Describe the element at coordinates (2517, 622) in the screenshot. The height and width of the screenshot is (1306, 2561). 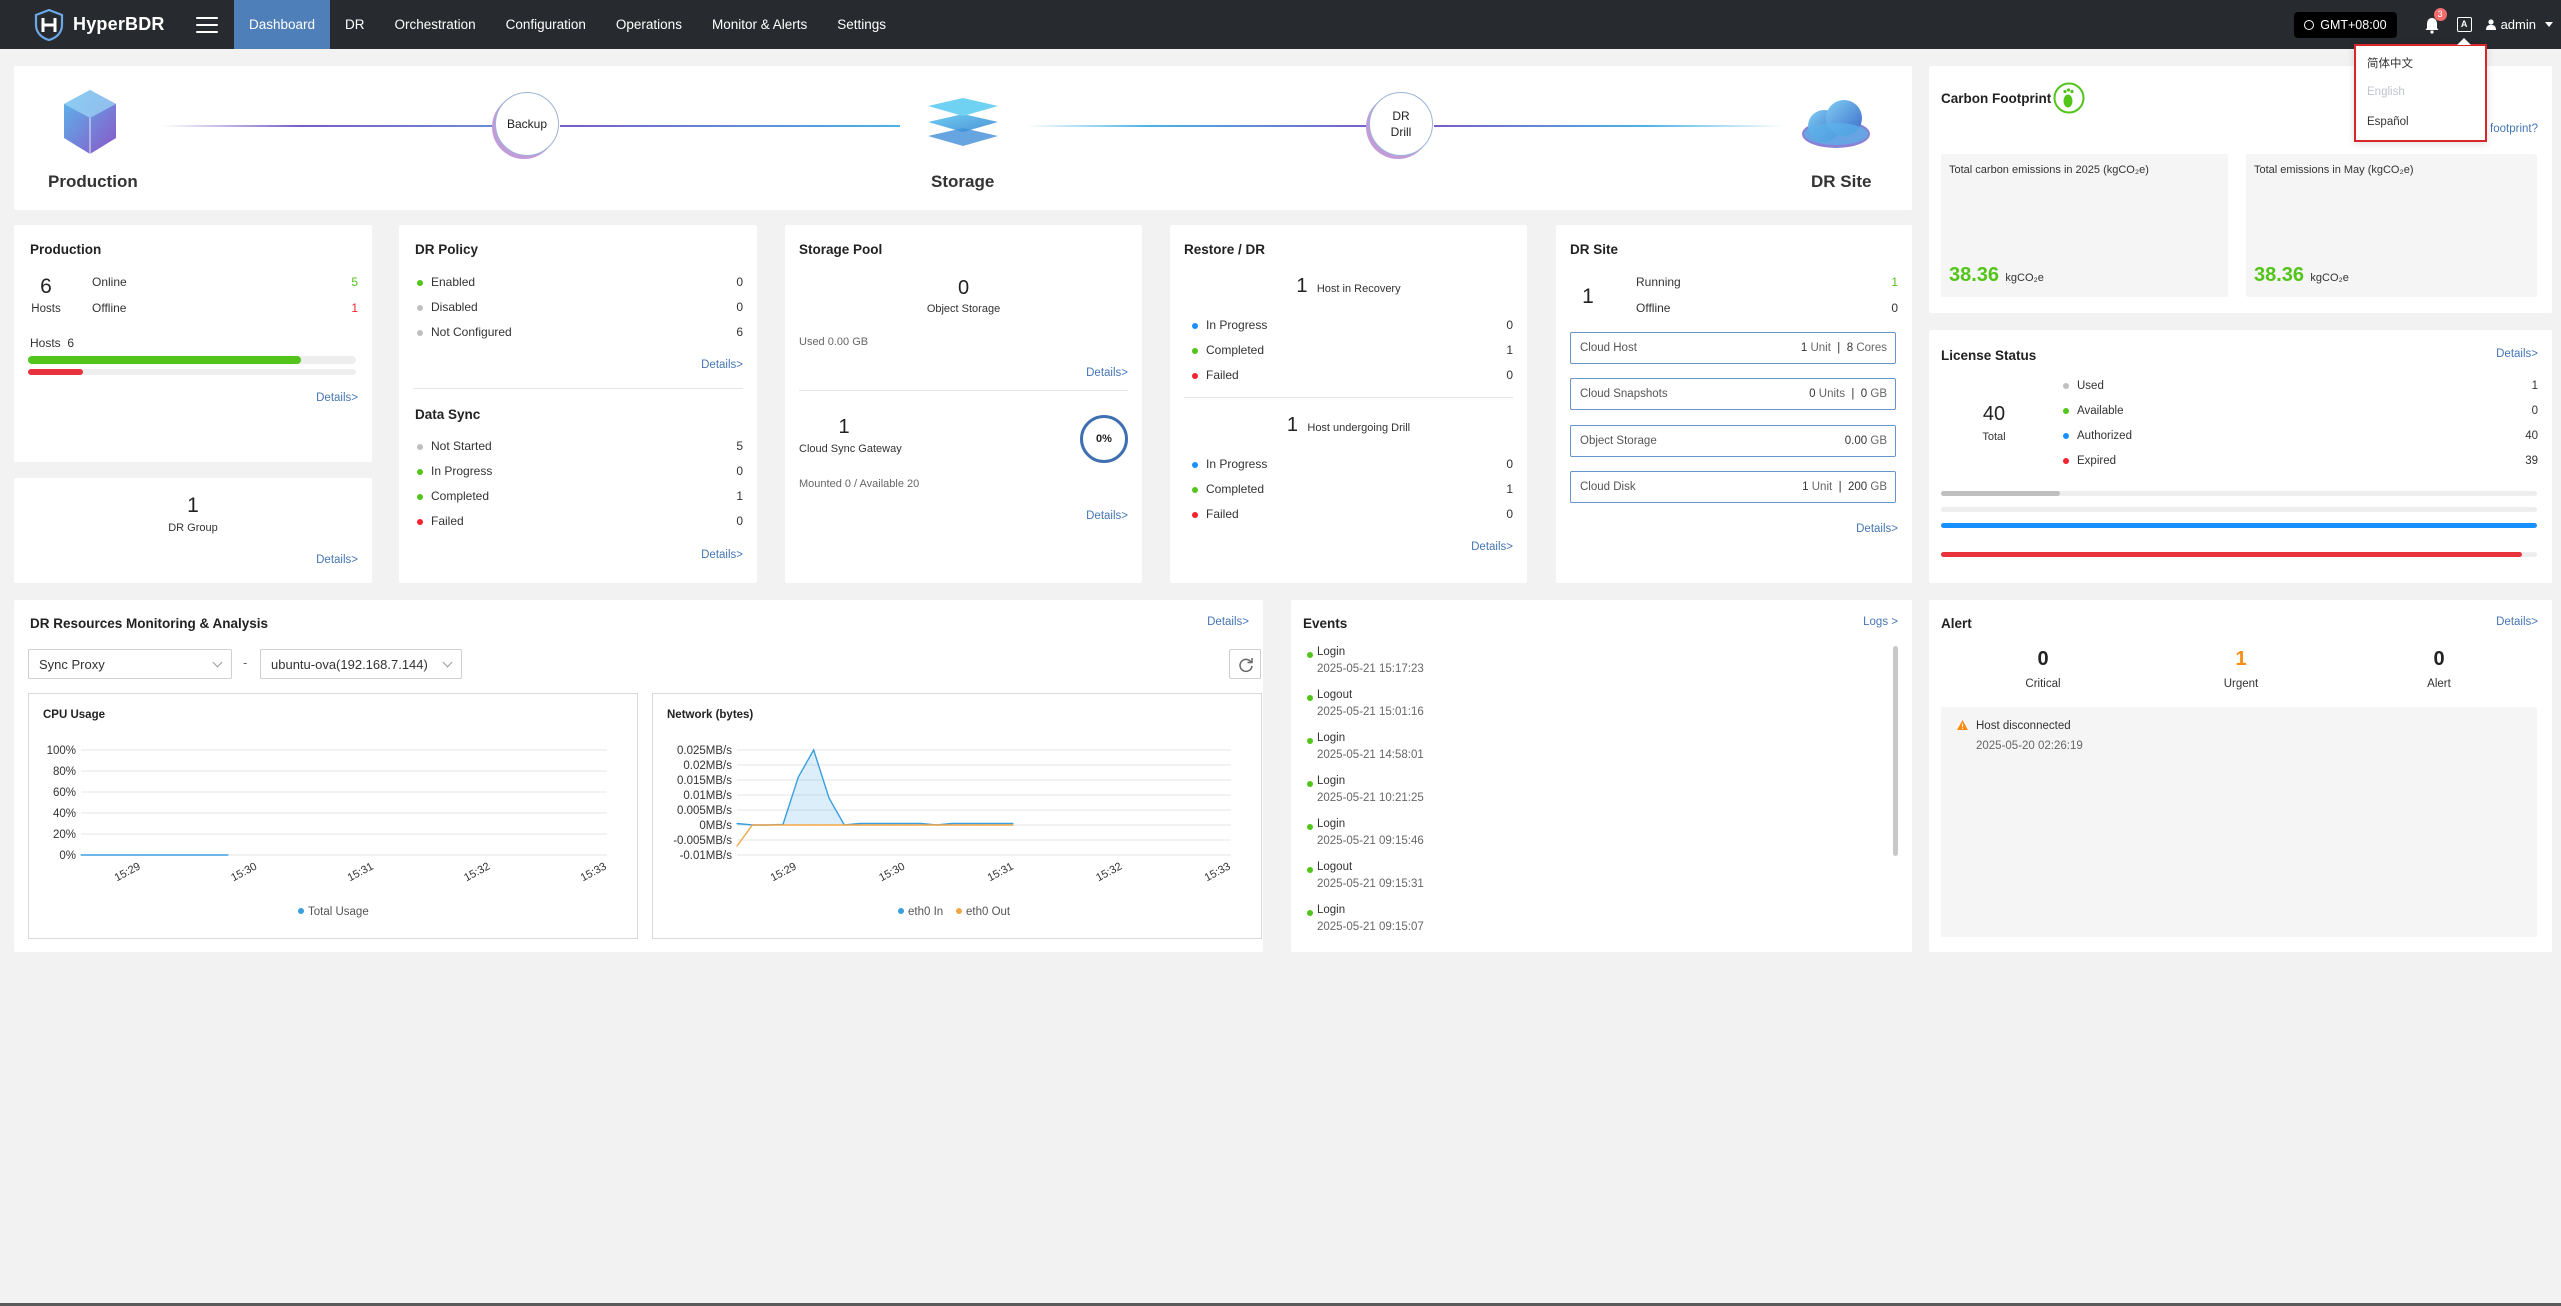
I see `alert-details-link: Details>` at that location.